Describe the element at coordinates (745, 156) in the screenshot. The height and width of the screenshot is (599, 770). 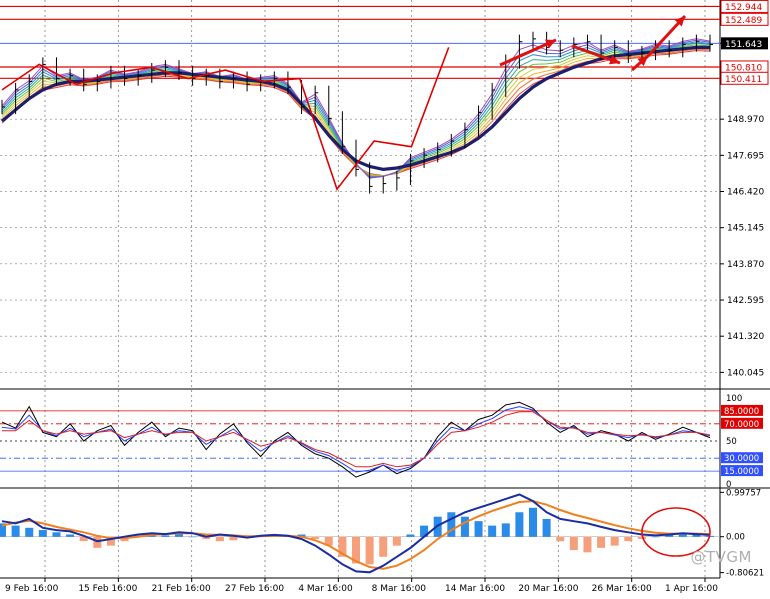
I see `price-tick-label: 147.695` at that location.